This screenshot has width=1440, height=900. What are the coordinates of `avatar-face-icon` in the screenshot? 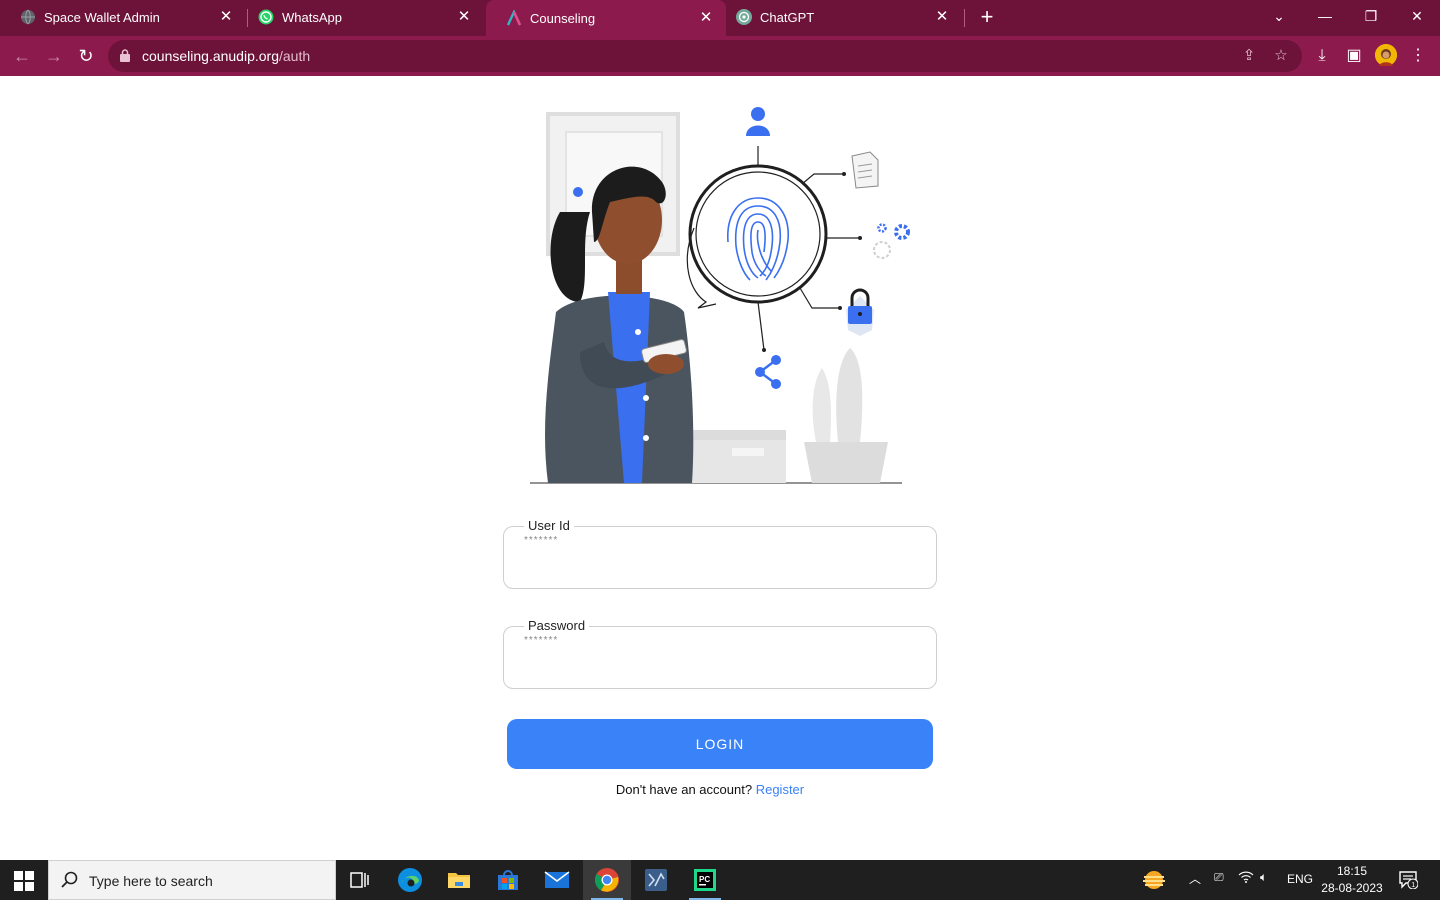 It's located at (1386, 55).